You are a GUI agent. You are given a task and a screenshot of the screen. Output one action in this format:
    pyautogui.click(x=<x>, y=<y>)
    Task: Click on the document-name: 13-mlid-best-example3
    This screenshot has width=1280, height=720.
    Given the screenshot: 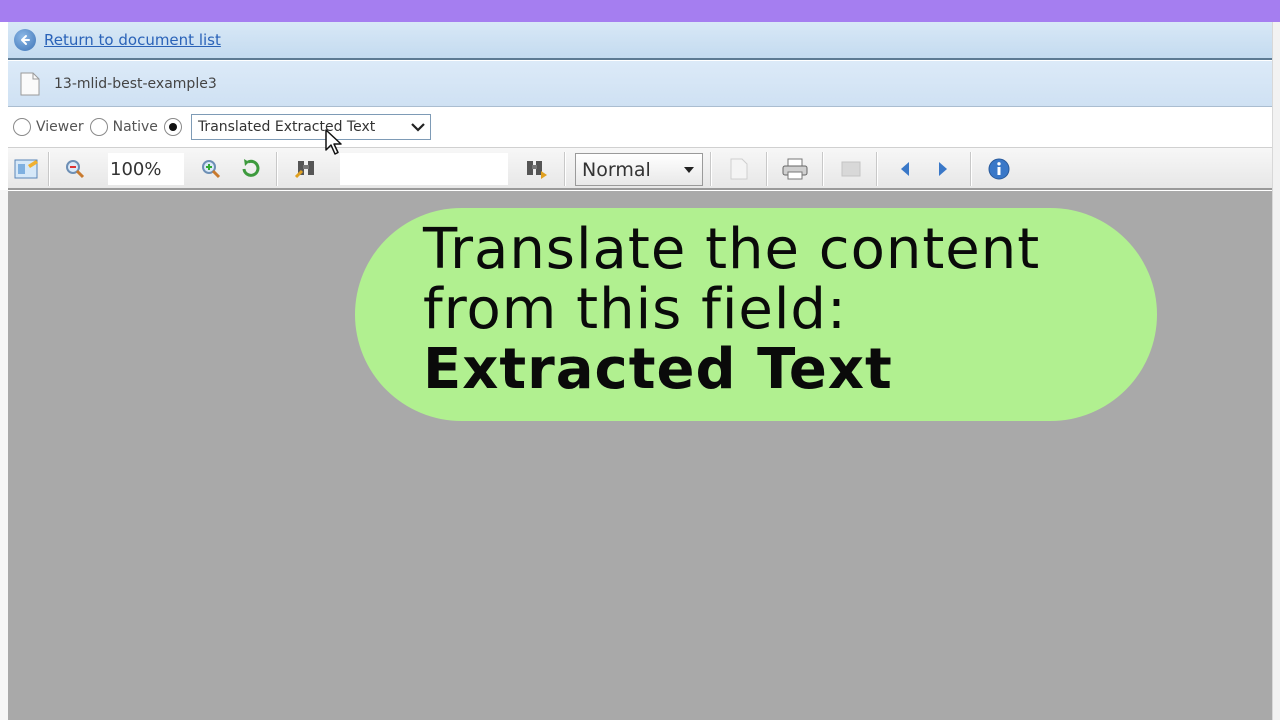 What is the action you would take?
    pyautogui.click(x=135, y=83)
    